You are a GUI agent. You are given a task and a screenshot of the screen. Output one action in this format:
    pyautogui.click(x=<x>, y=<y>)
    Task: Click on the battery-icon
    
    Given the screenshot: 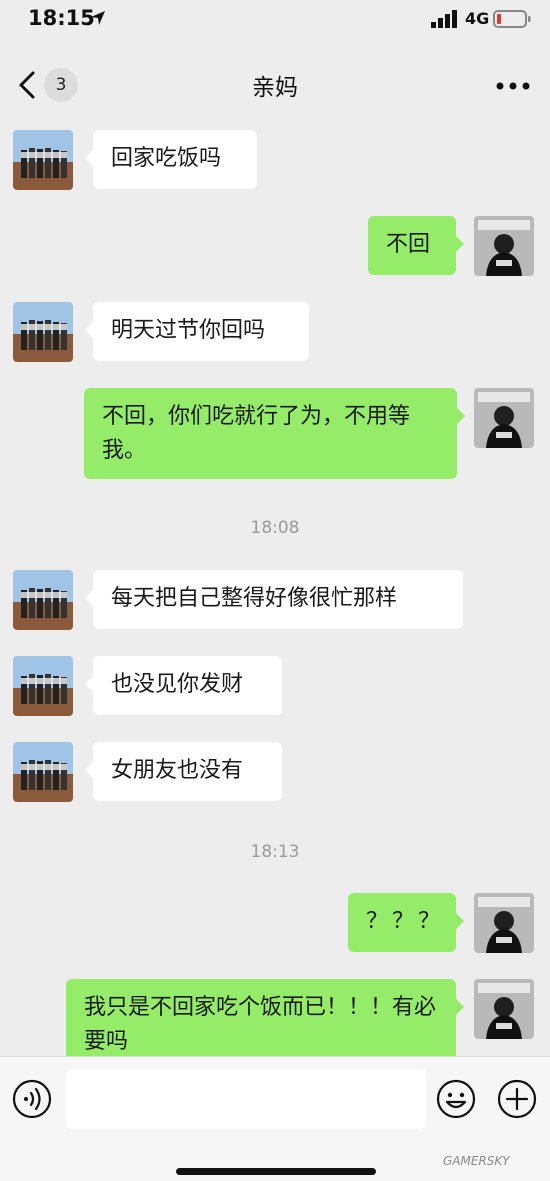 What is the action you would take?
    pyautogui.click(x=512, y=19)
    